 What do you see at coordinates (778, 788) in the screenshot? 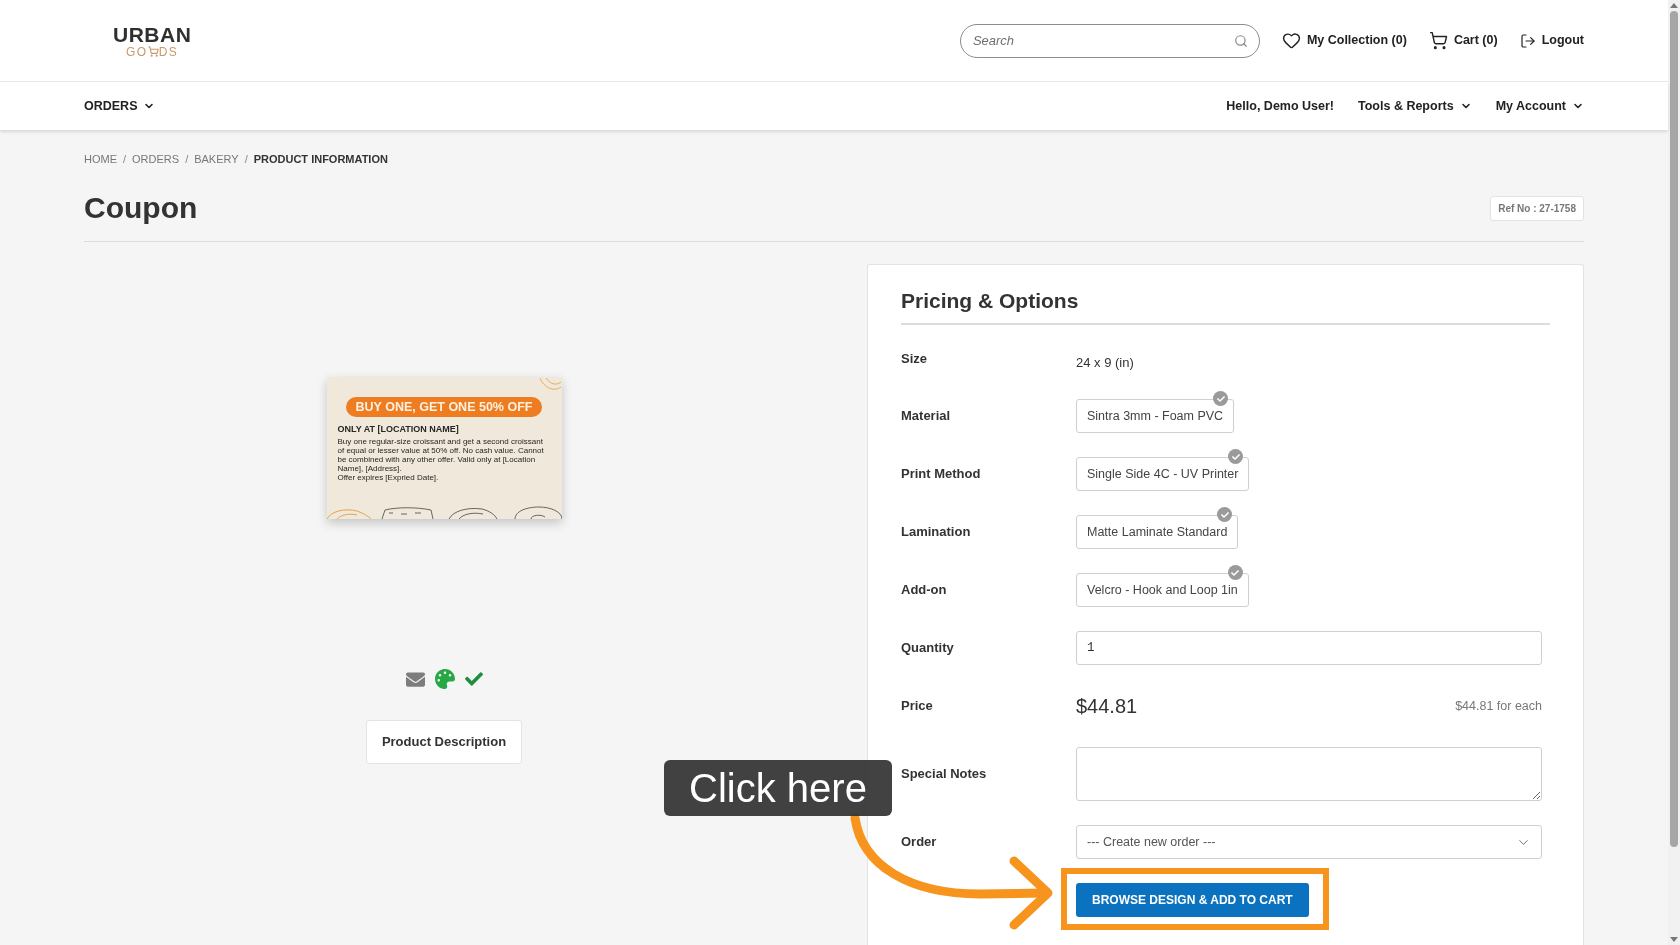
I see `tooltip-callout: Click here` at bounding box center [778, 788].